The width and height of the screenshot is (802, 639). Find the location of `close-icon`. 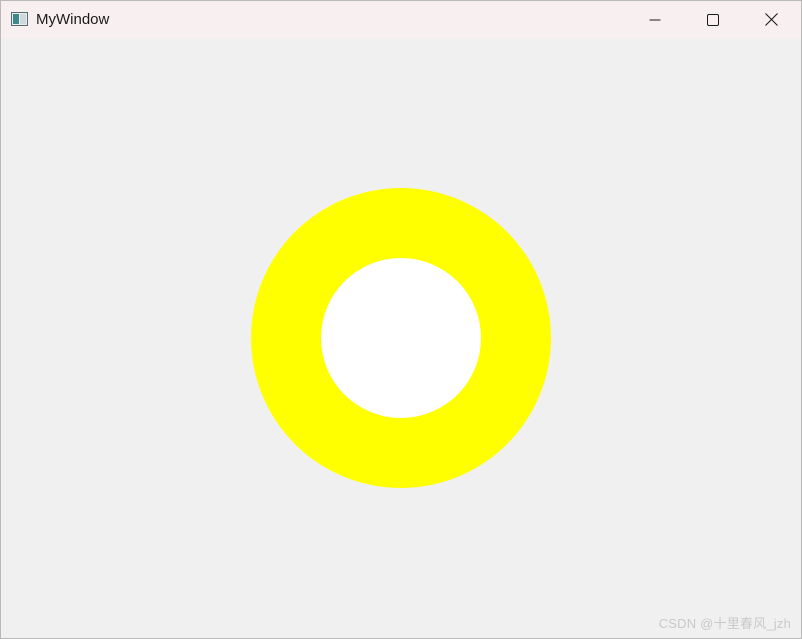

close-icon is located at coordinates (771, 19).